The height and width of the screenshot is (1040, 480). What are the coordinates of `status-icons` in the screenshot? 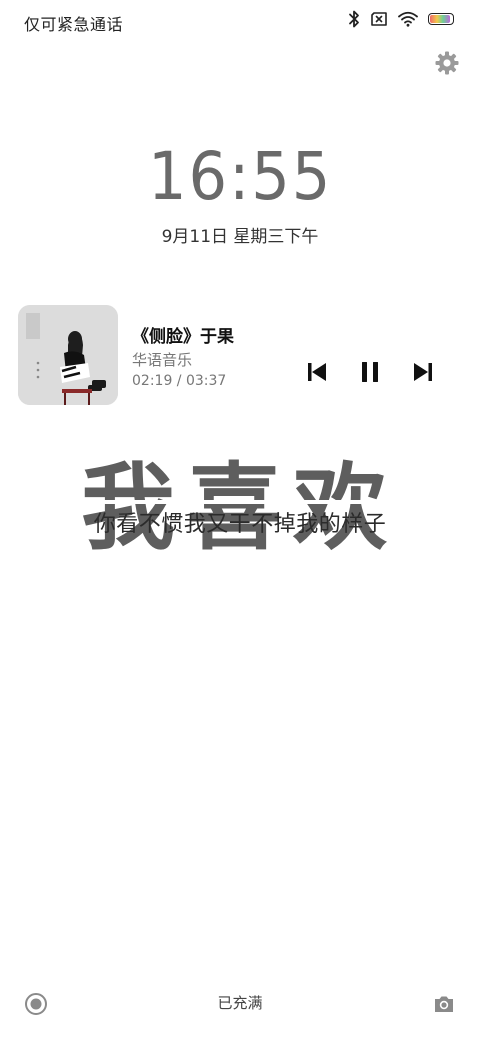 It's located at (401, 19).